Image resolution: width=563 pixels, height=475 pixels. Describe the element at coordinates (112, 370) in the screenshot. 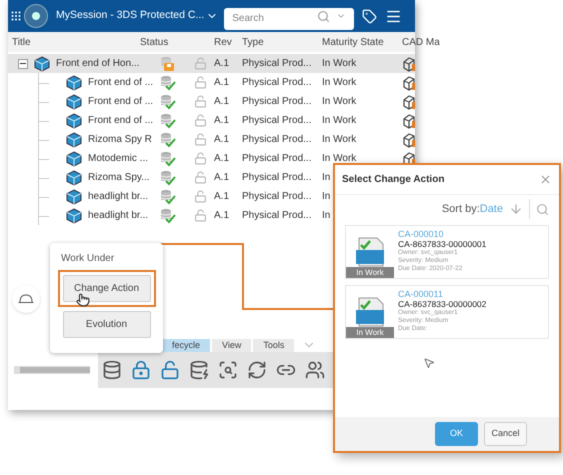

I see `database-stack-icon` at that location.